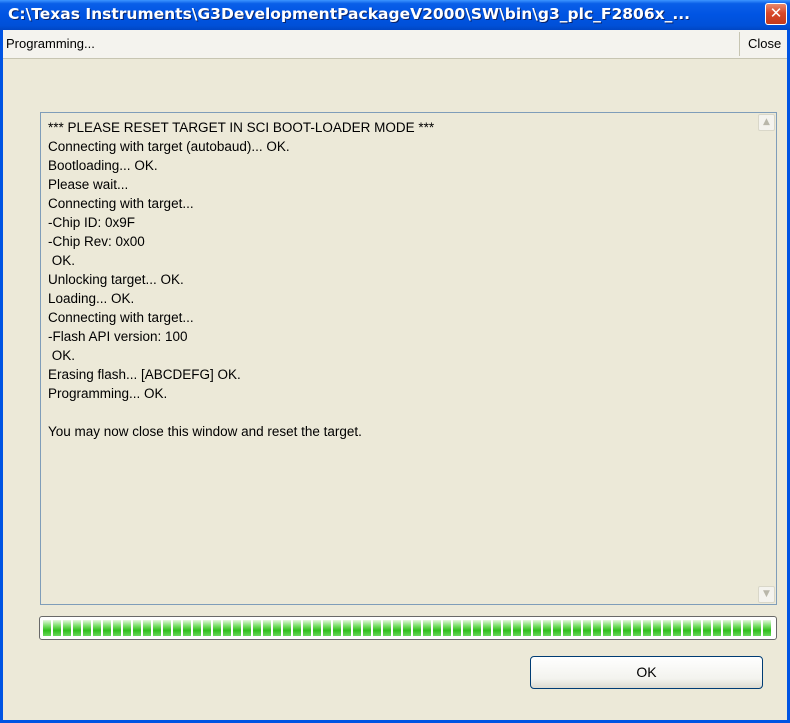 The height and width of the screenshot is (723, 790). I want to click on window-close-icon: ✕, so click(776, 14).